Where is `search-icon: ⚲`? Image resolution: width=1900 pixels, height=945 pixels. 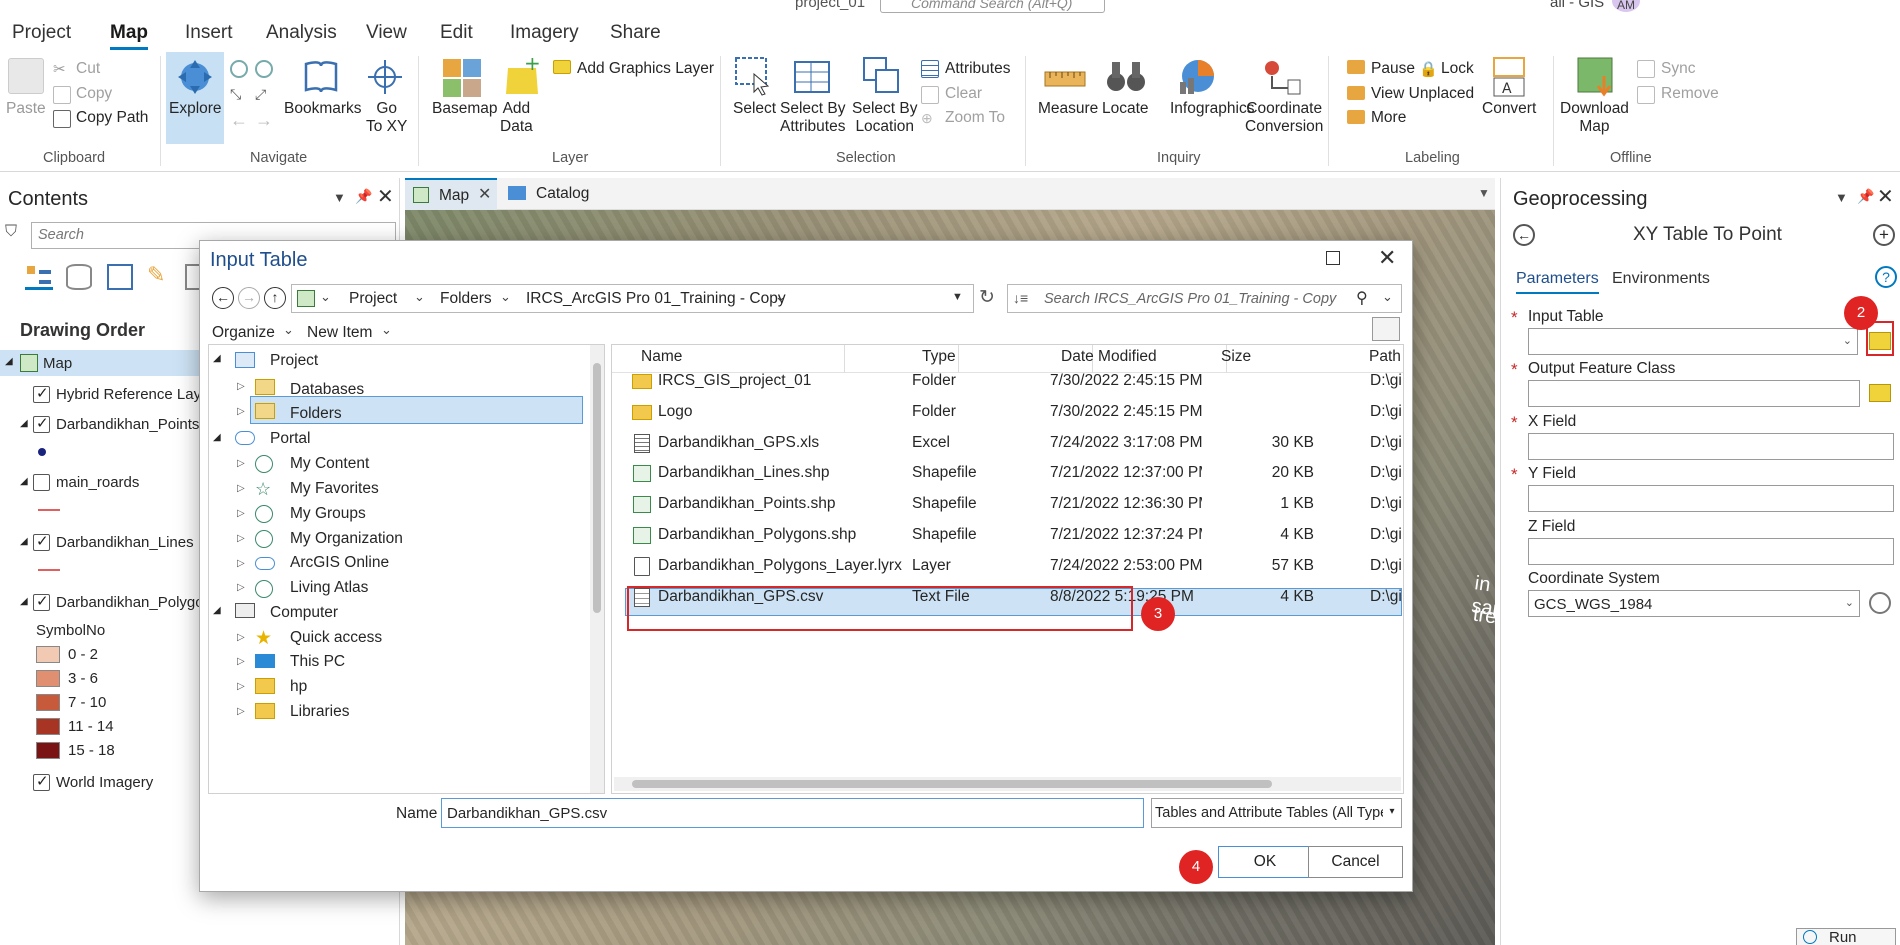
search-icon: ⚲ is located at coordinates (1362, 298).